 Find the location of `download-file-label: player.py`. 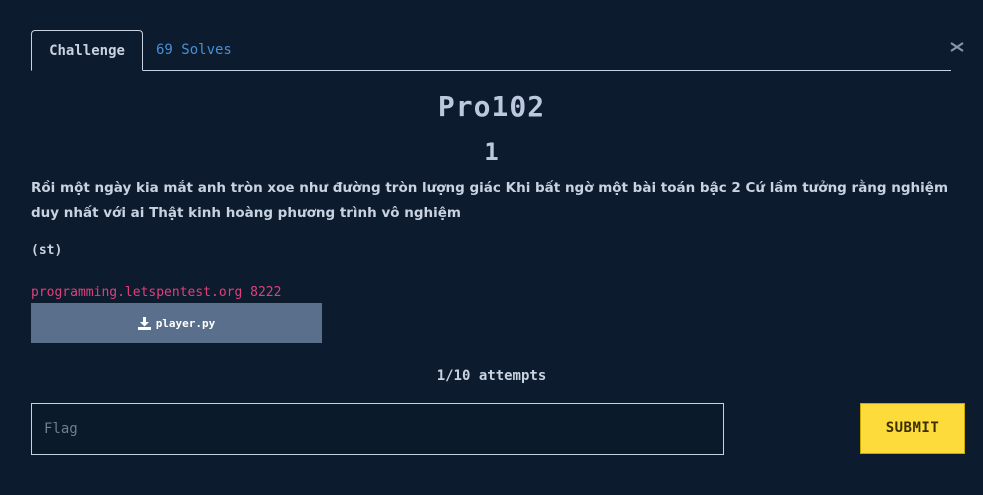

download-file-label: player.py is located at coordinates (185, 323).